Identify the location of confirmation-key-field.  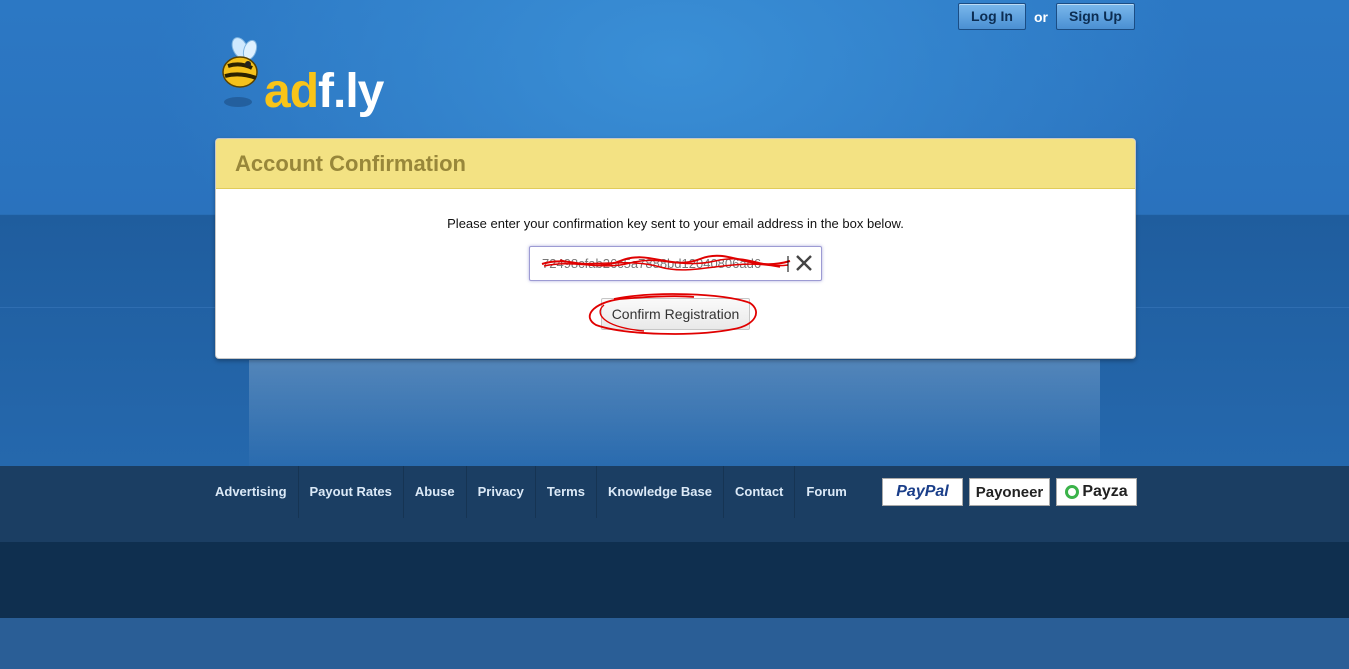
(675, 263).